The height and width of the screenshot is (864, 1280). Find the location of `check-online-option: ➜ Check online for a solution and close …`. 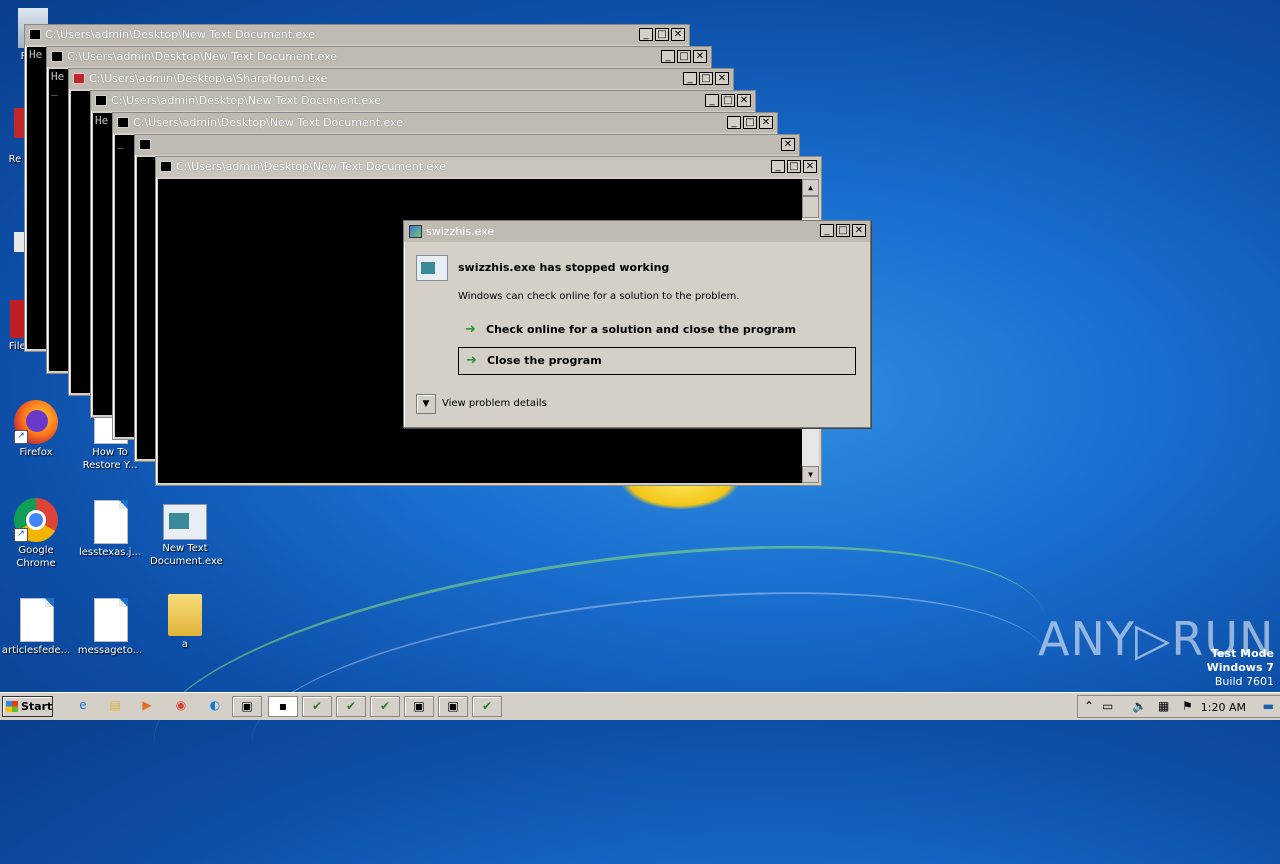

check-online-option: ➜ Check online for a solution and close … is located at coordinates (657, 331).